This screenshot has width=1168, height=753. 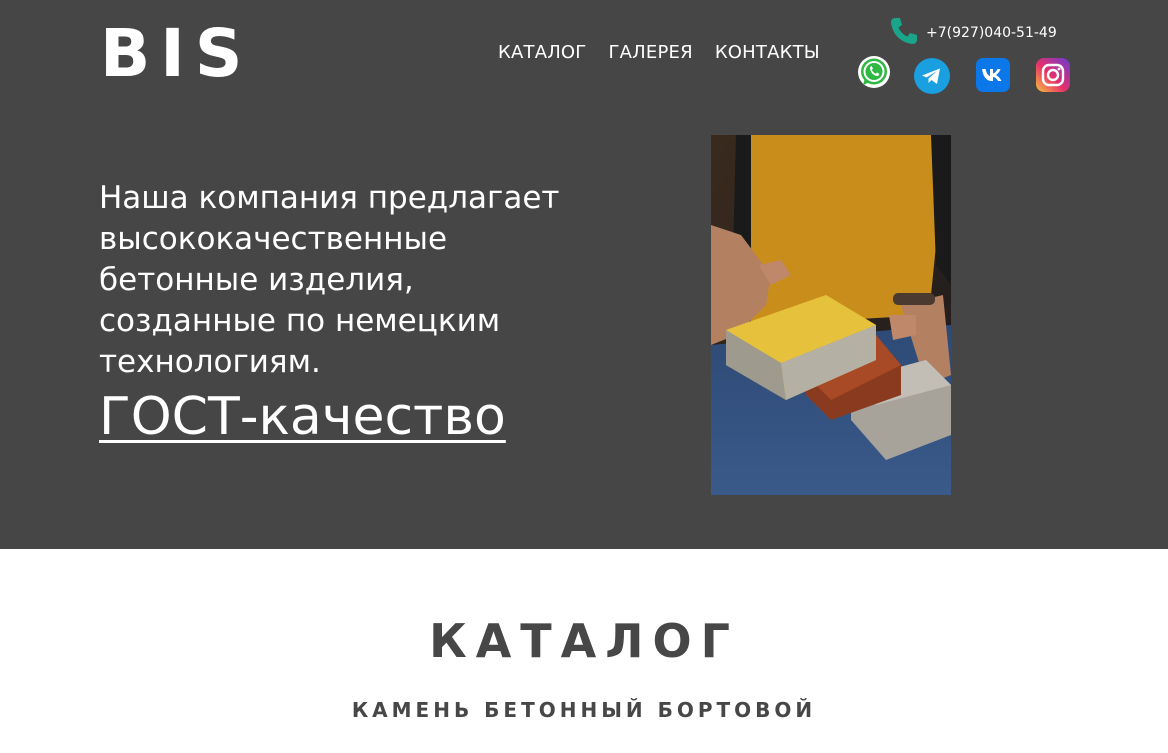 I want to click on social-links, so click(x=967, y=75).